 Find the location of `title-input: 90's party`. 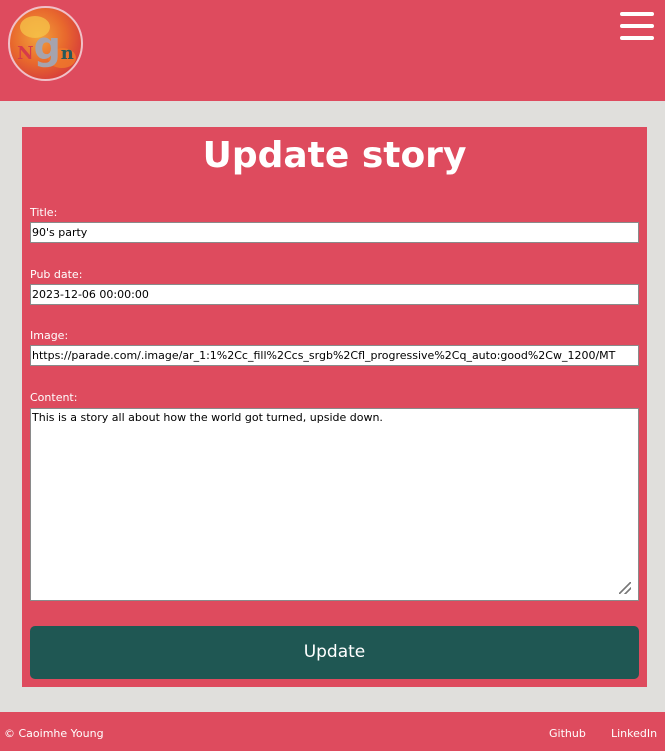

title-input: 90's party is located at coordinates (334, 232).